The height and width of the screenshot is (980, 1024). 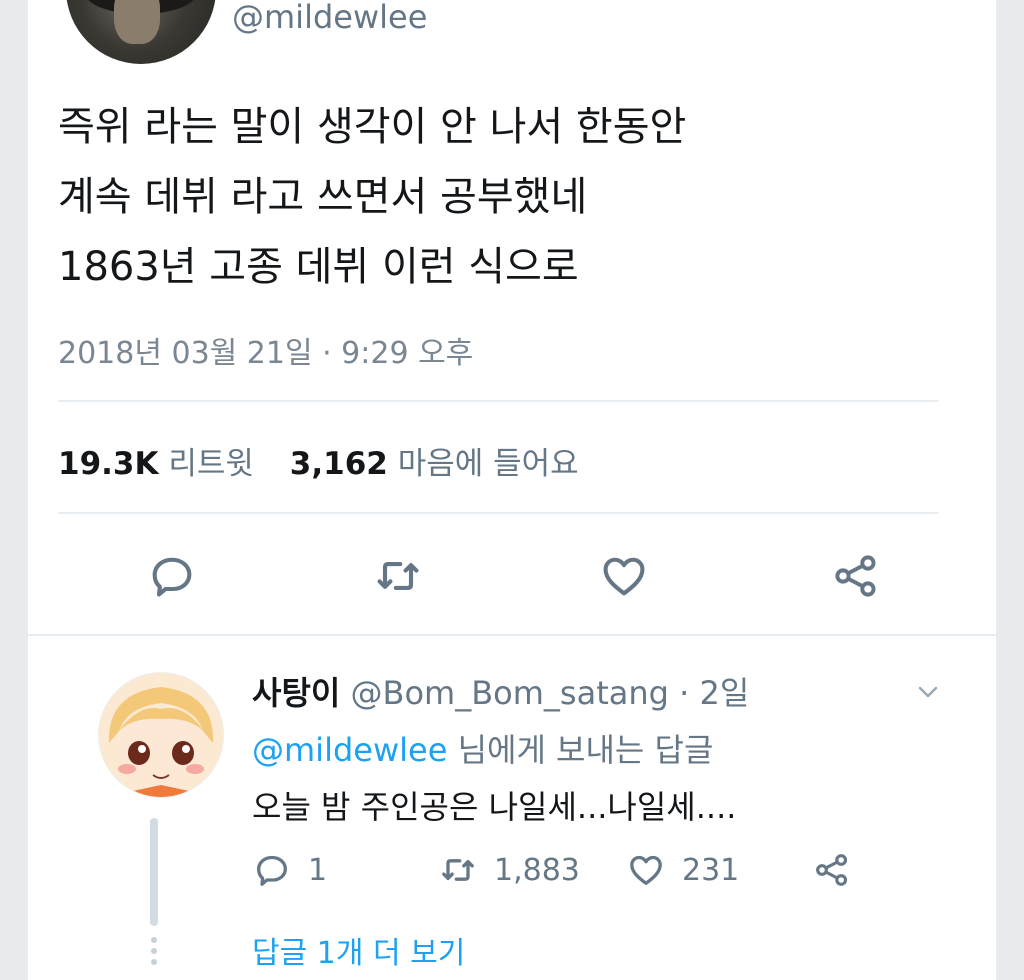 What do you see at coordinates (211, 464) in the screenshot?
I see `retweet-label: 리트윗` at bounding box center [211, 464].